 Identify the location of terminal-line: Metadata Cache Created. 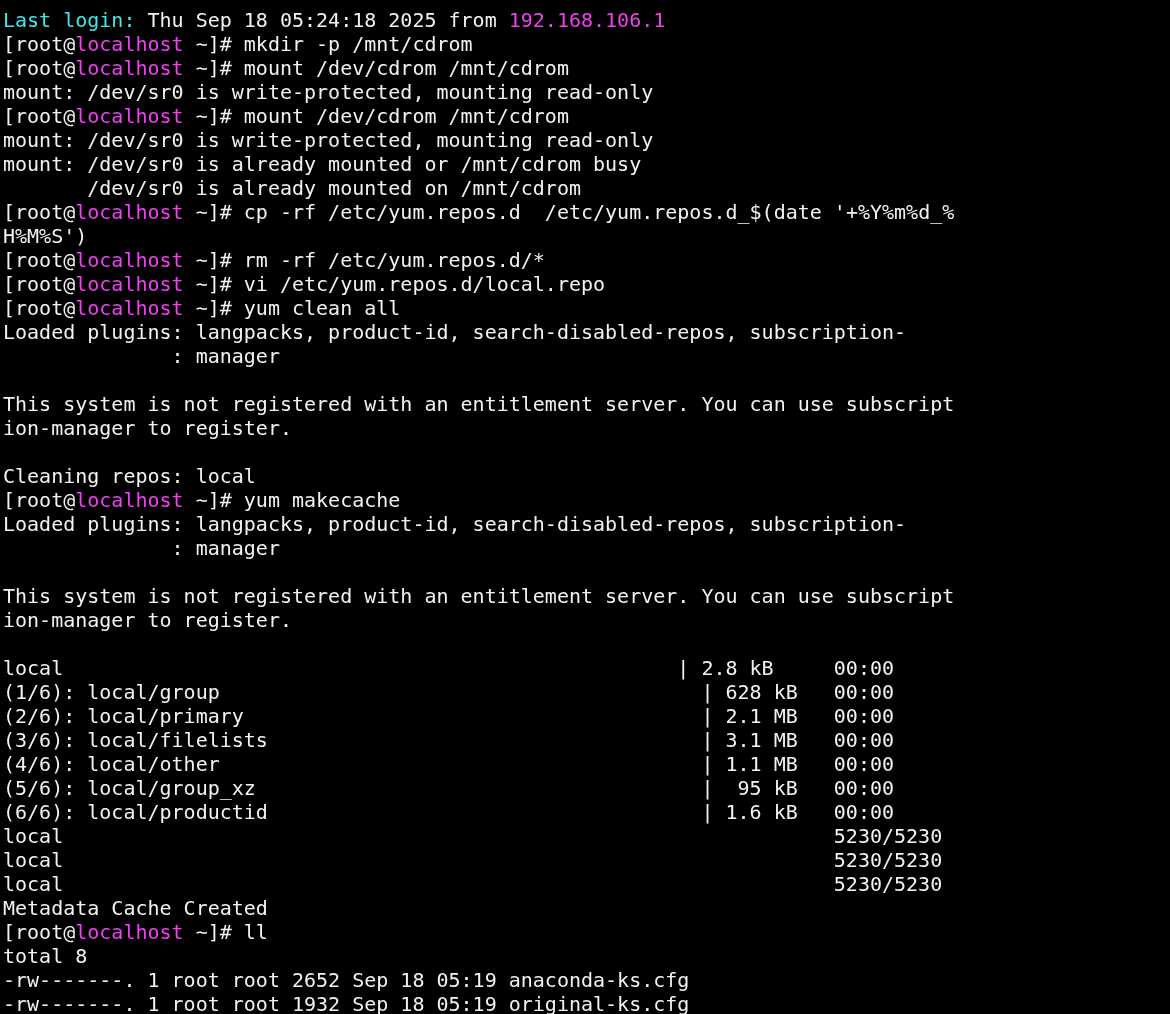
(135, 908).